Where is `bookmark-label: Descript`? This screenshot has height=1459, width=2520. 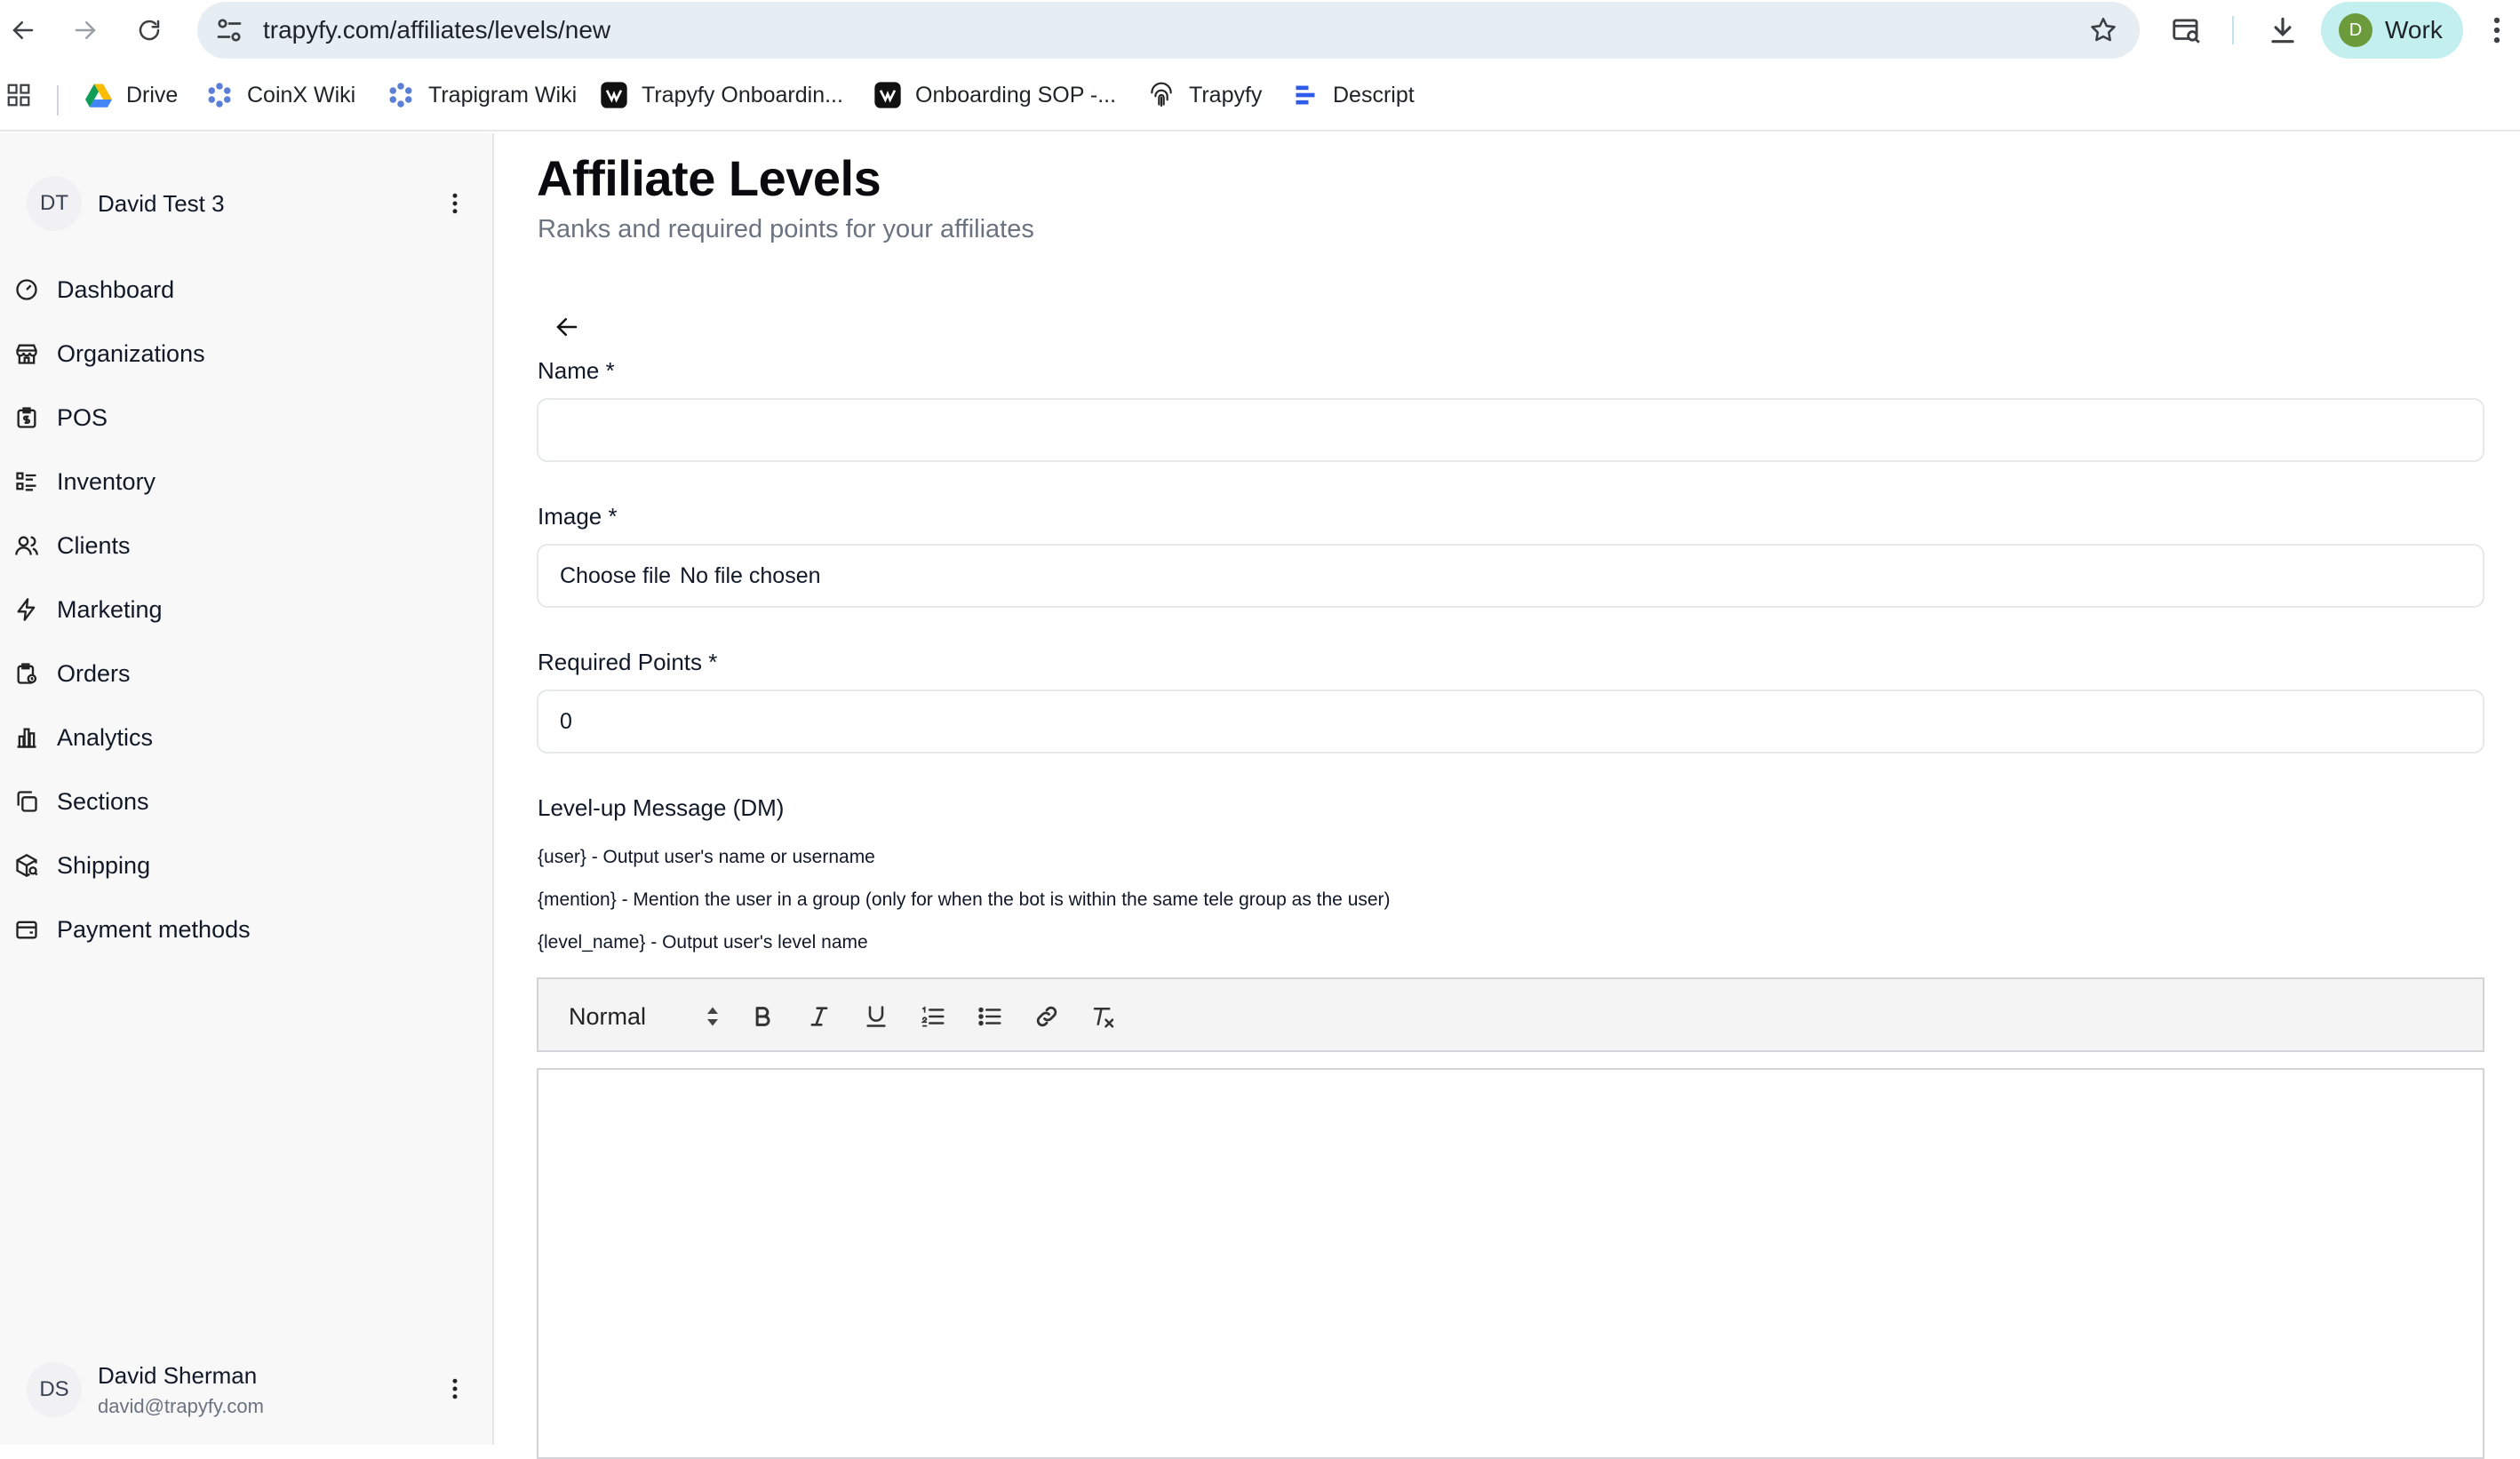
bookmark-label: Descript is located at coordinates (1374, 95).